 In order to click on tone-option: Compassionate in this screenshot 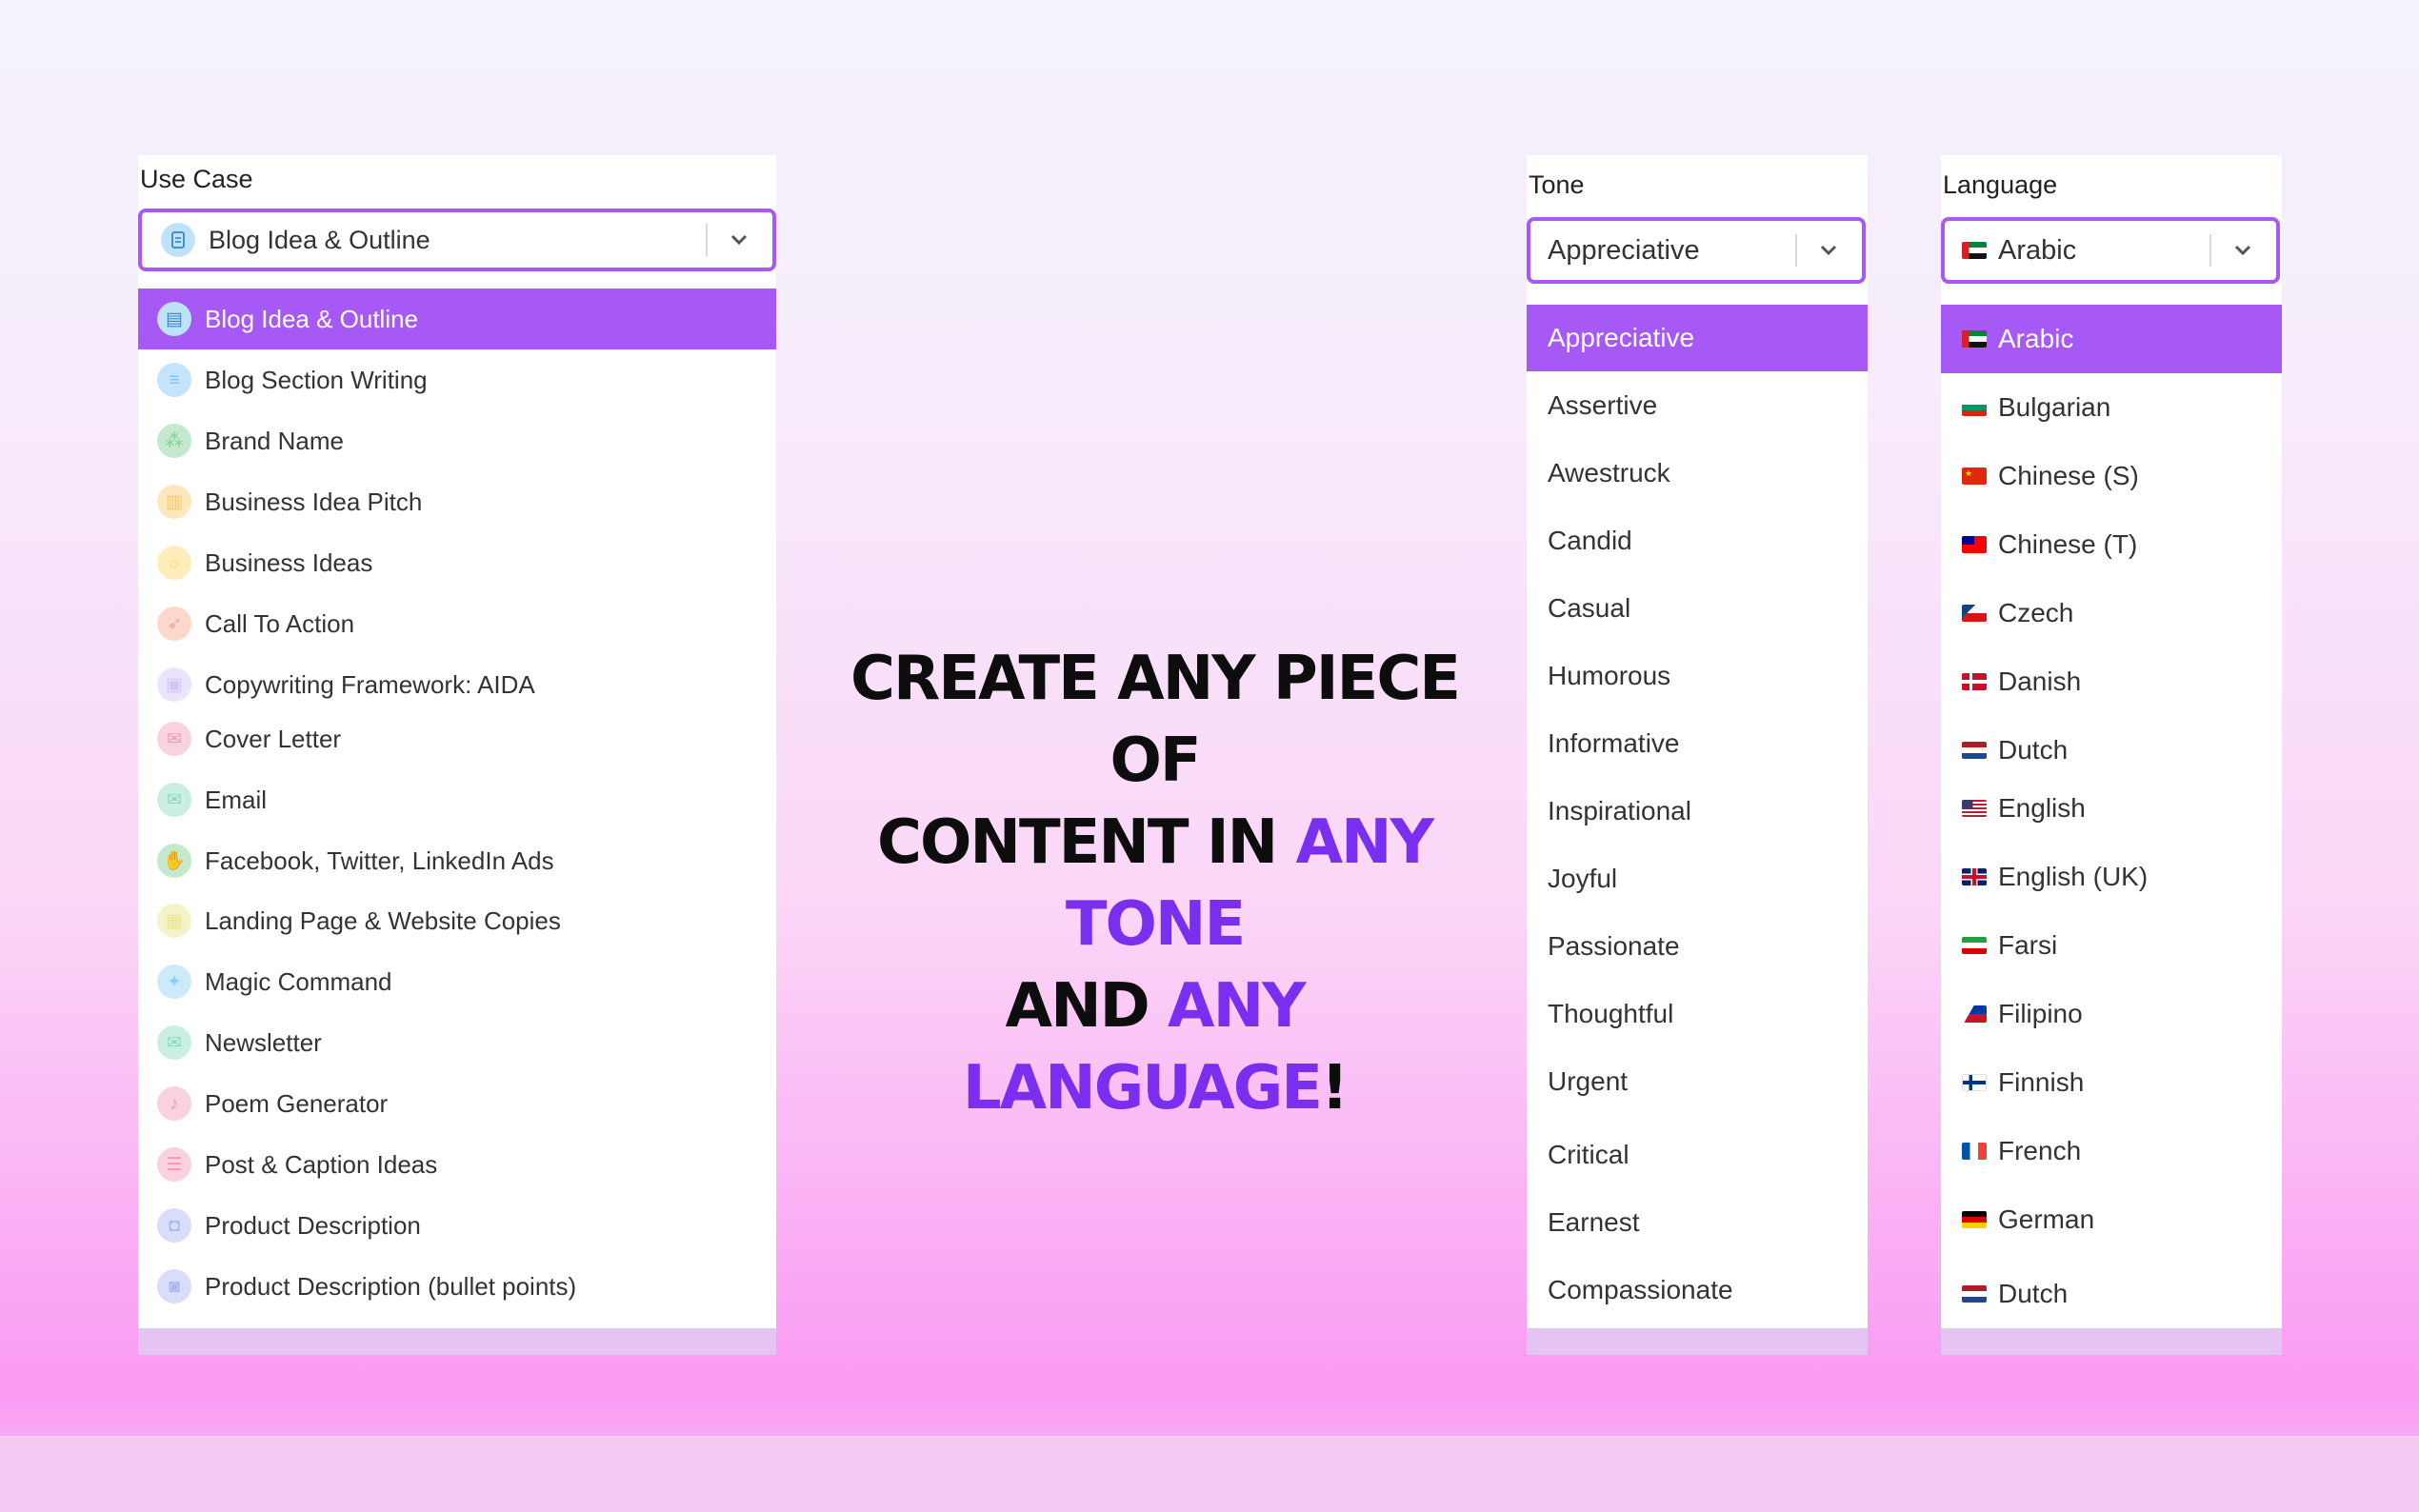, I will do `click(1697, 1290)`.